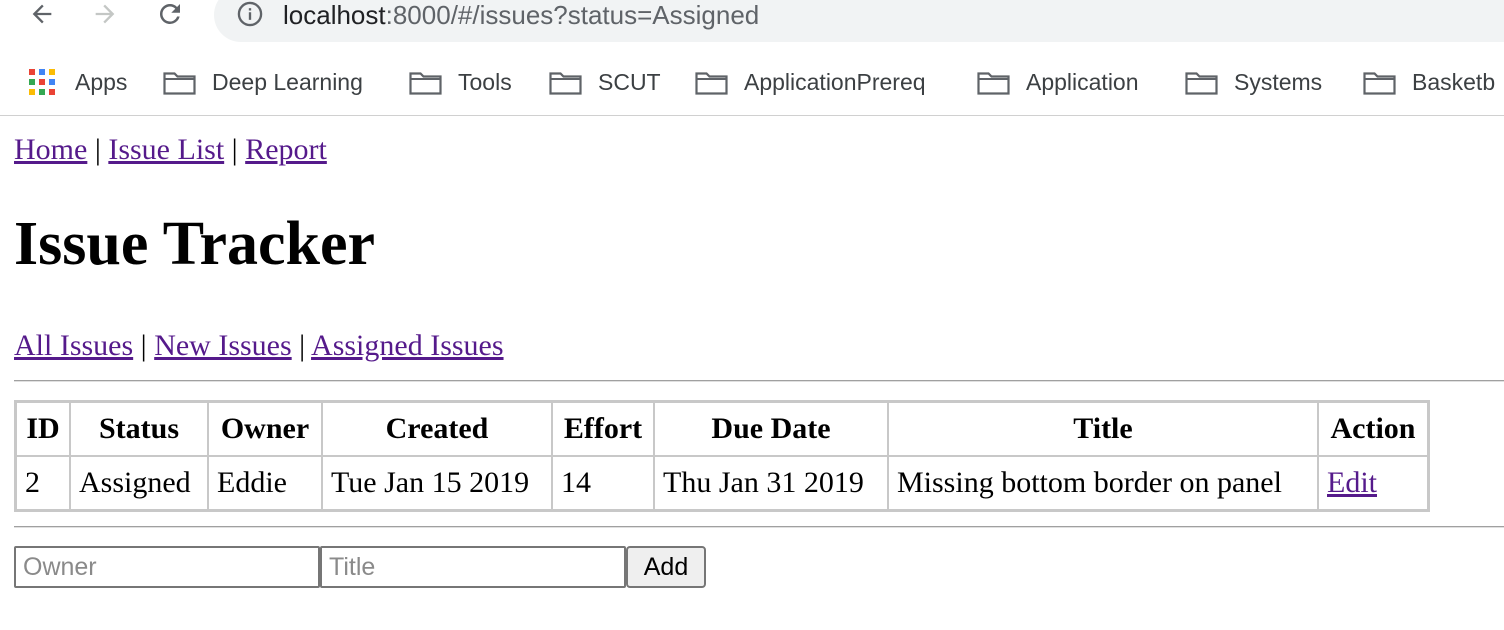  I want to click on new-issues-link: New Issues, so click(222, 345).